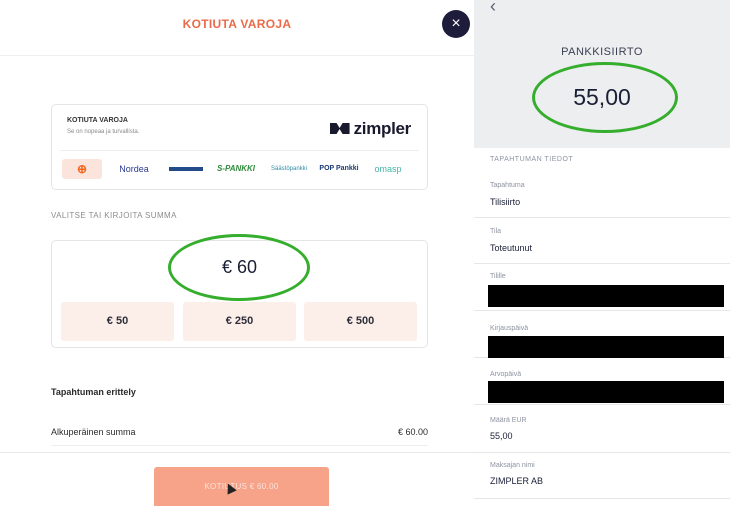 The image size is (730, 506). I want to click on zimpler-logo-icon, so click(339, 128).